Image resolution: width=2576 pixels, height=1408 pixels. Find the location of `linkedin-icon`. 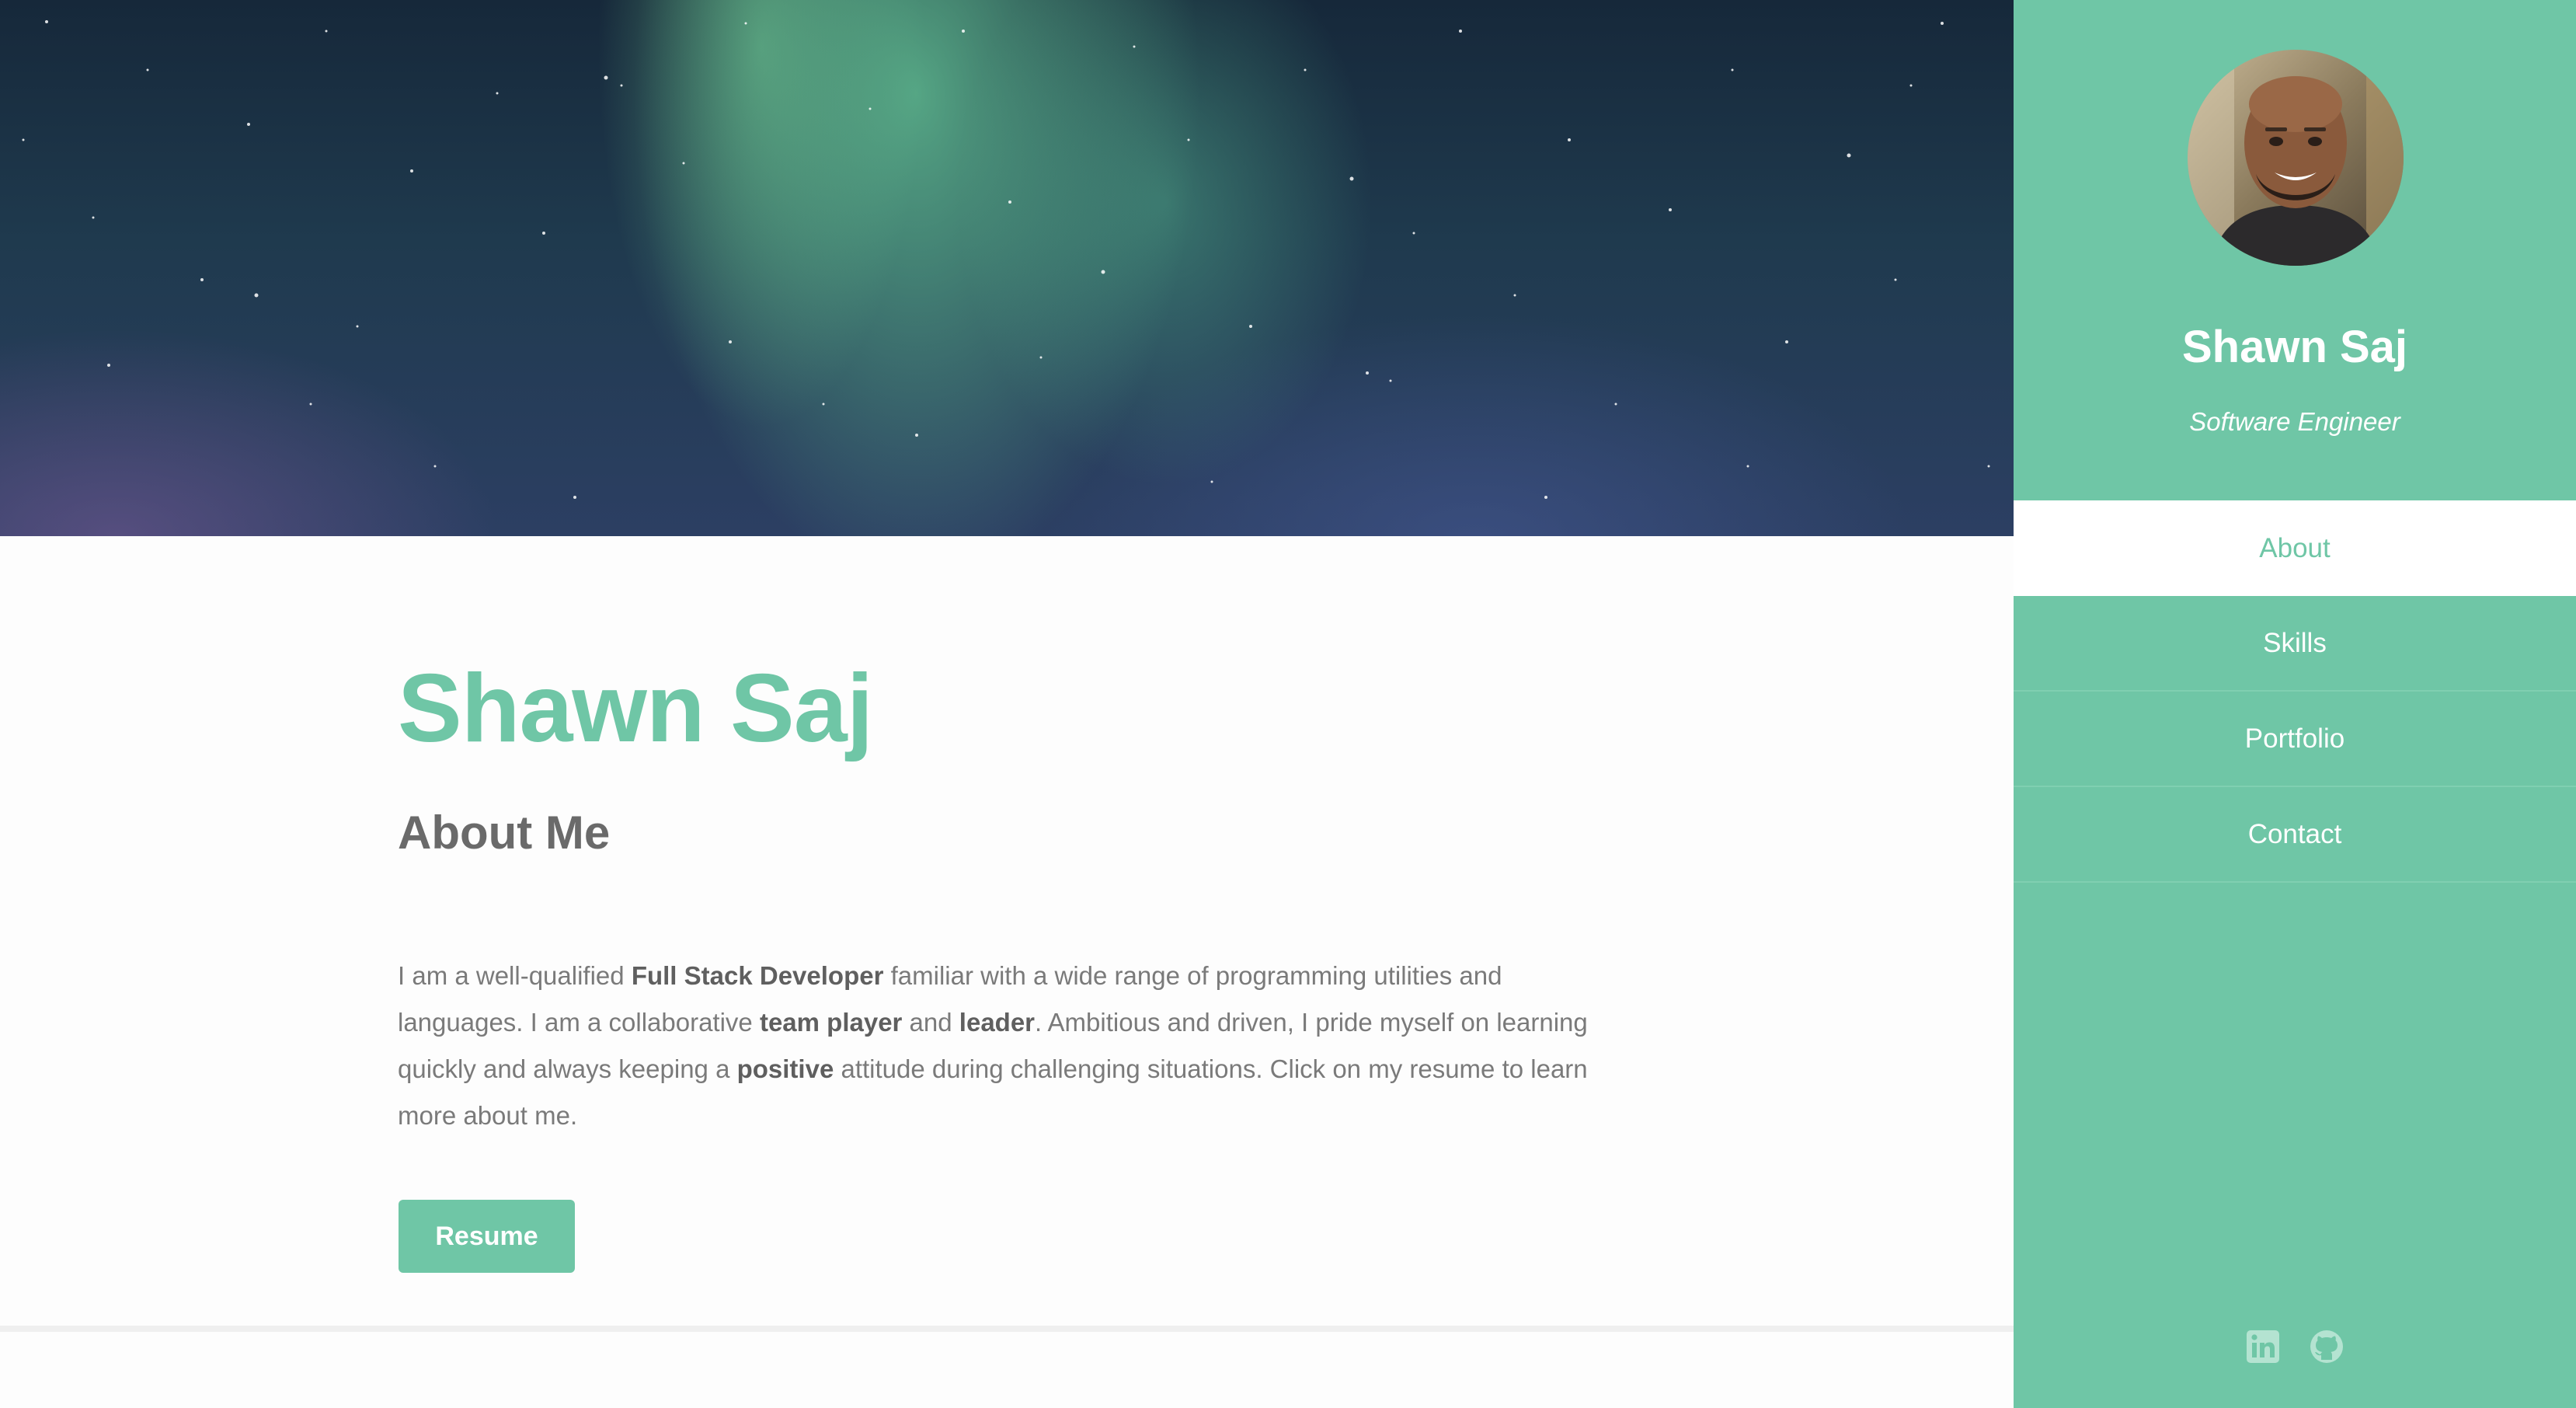

linkedin-icon is located at coordinates (2263, 1346).